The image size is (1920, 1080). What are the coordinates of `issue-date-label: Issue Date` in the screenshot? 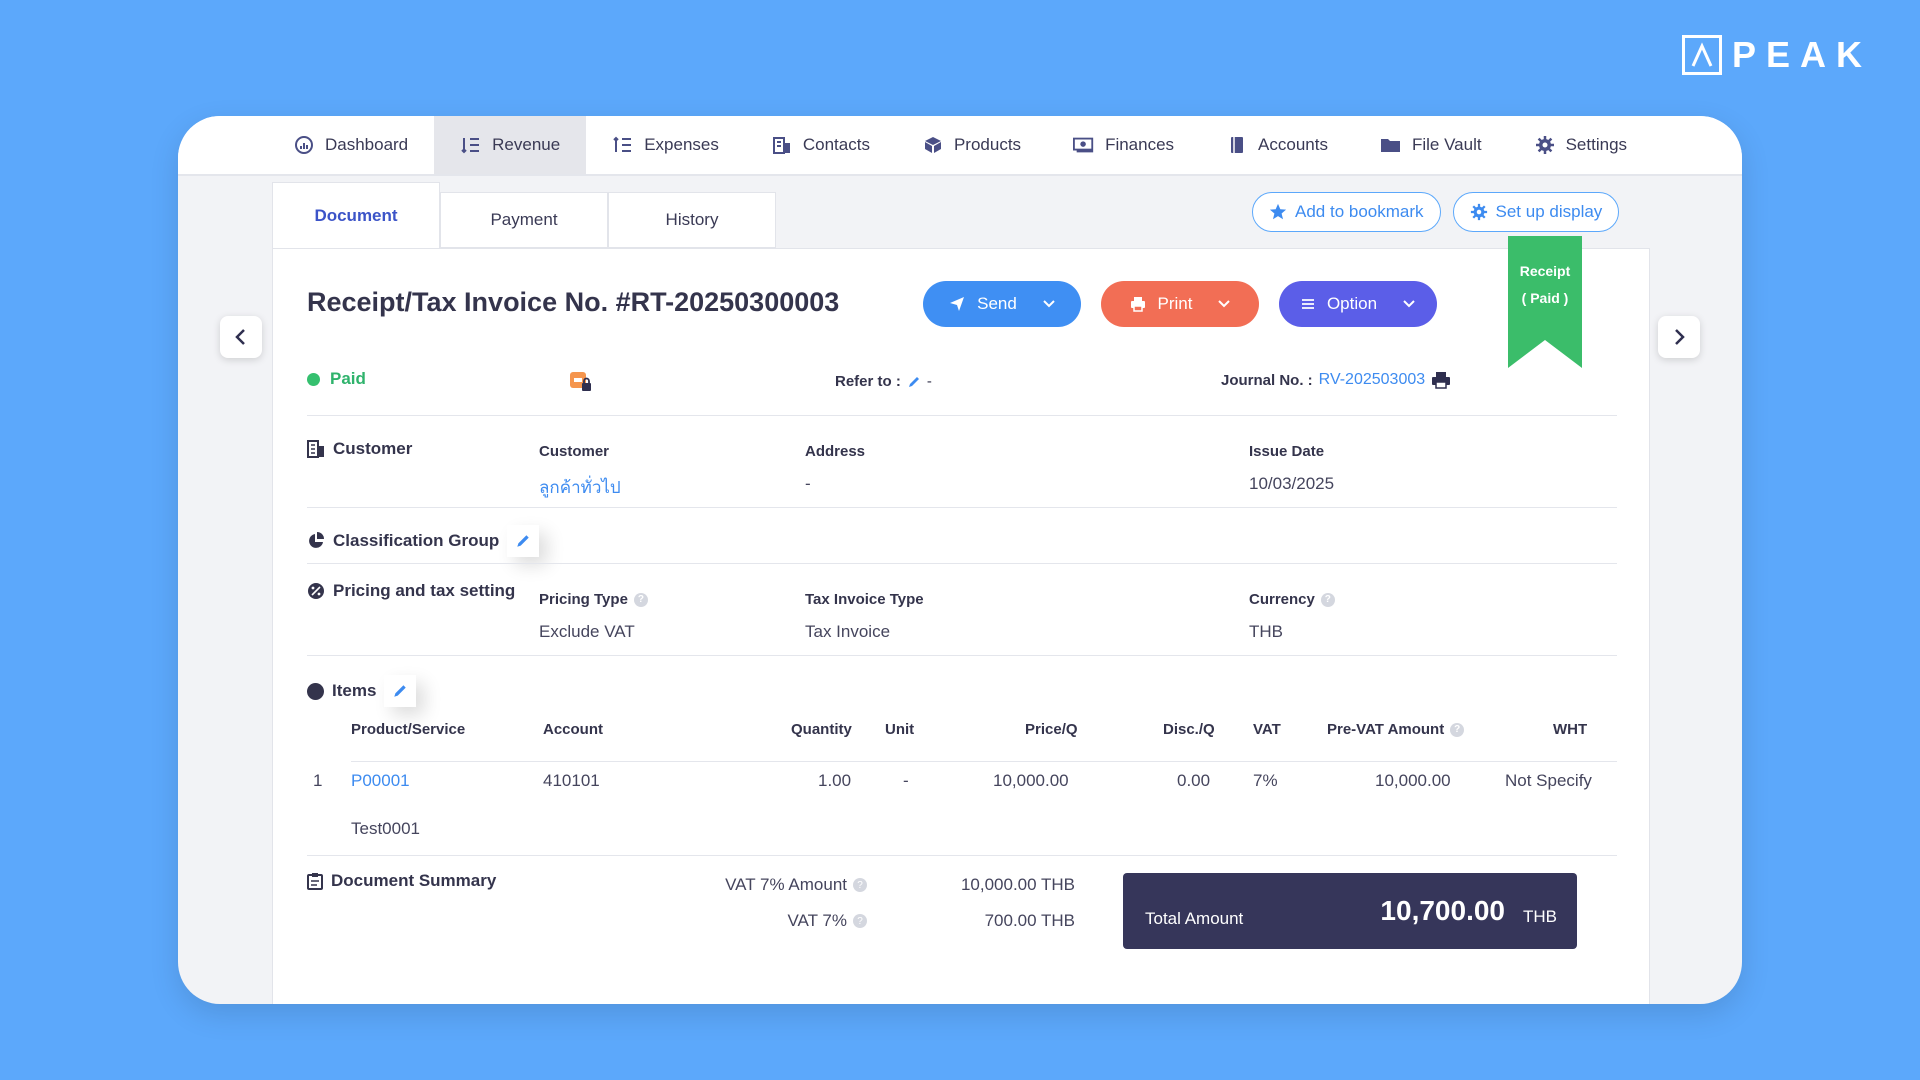 It's located at (1287, 451).